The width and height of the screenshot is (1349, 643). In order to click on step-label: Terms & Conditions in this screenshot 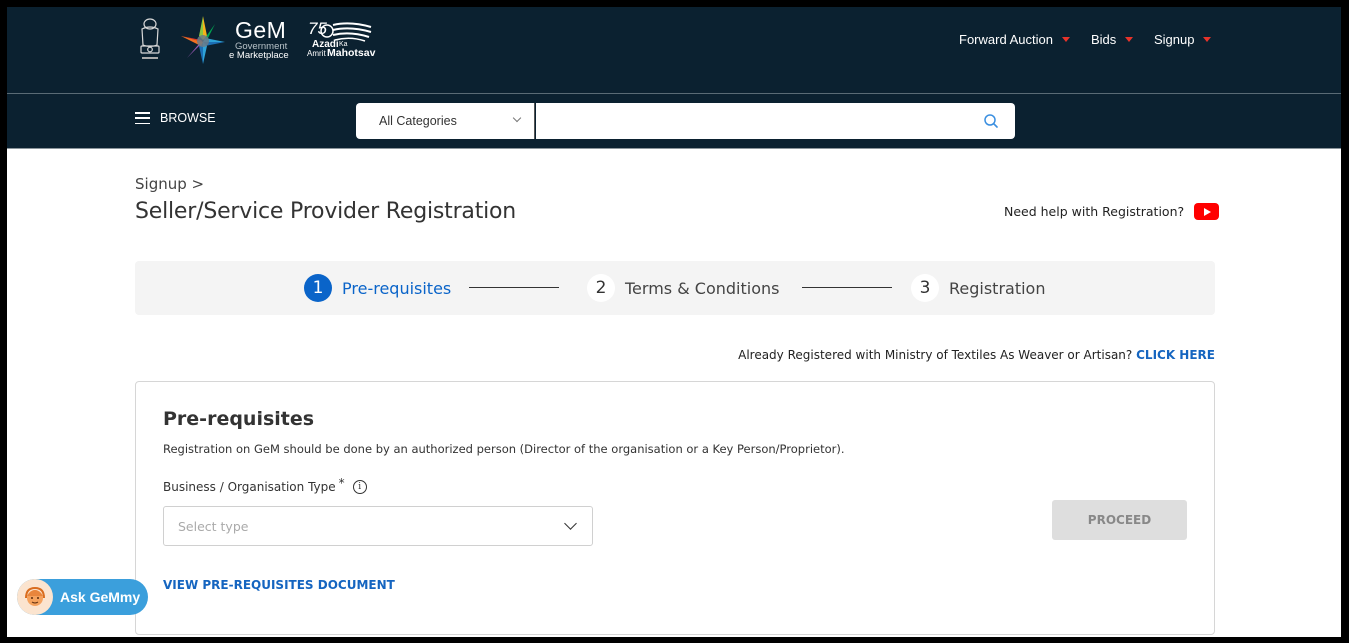, I will do `click(702, 288)`.